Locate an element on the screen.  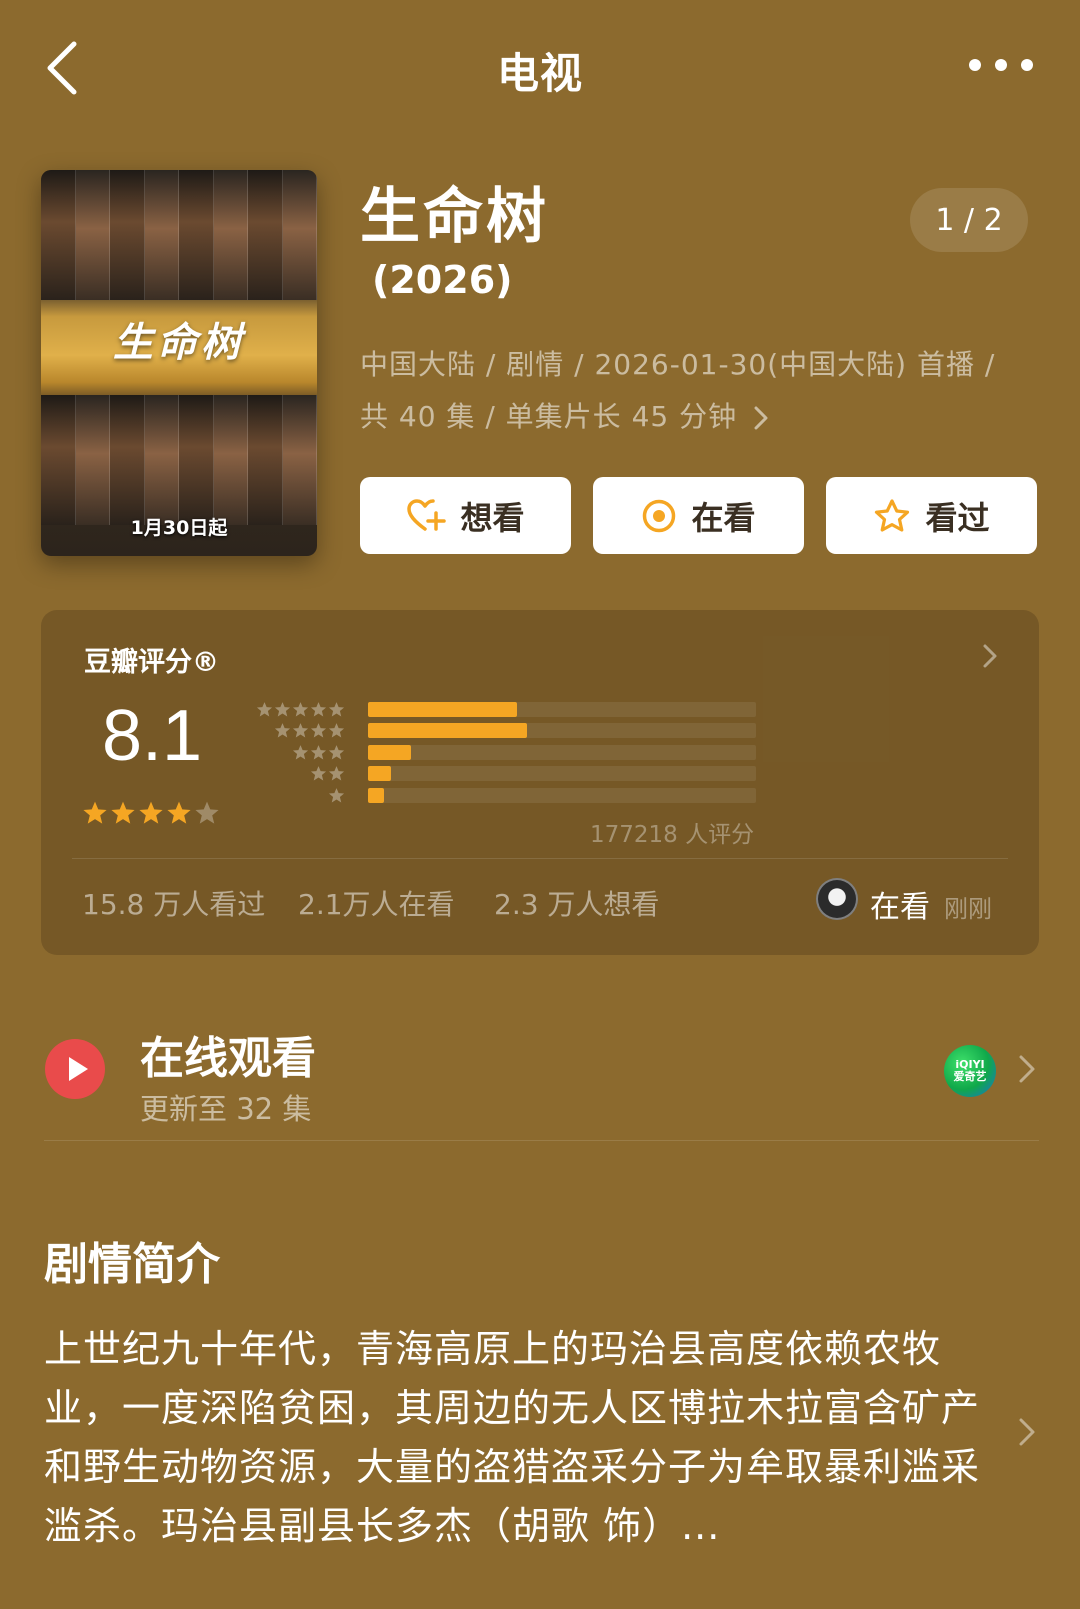
poster-date: 1月30日起 is located at coordinates (179, 528).